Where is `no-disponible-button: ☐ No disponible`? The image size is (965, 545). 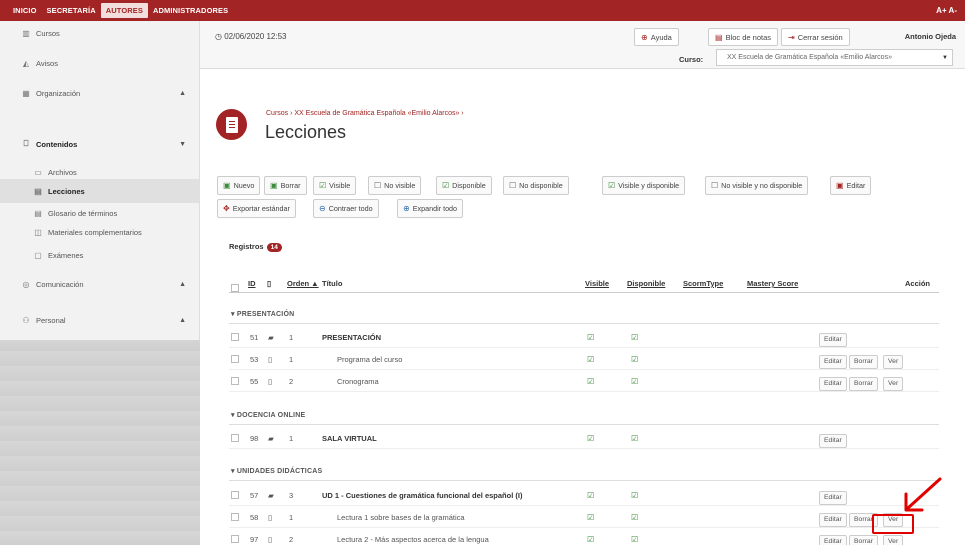 no-disponible-button: ☐ No disponible is located at coordinates (536, 185).